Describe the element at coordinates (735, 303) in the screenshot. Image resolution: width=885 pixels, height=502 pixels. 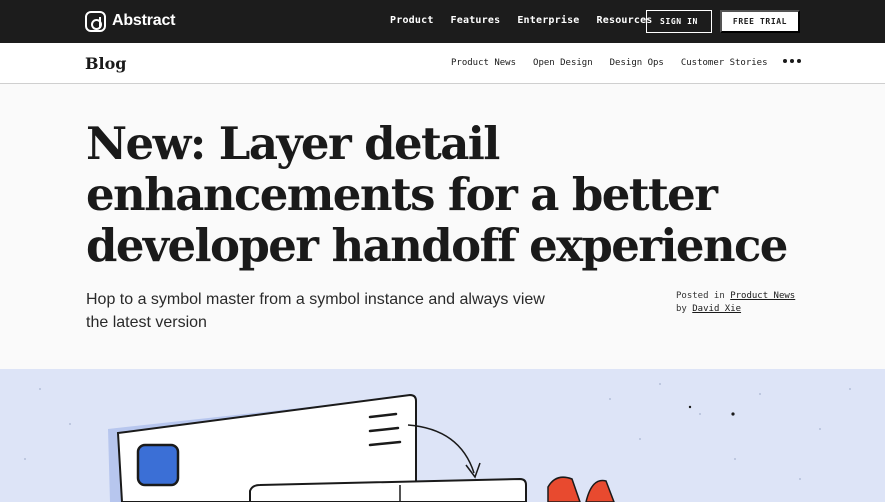
I see `article-meta: Posted in Product News by David Xie` at that location.